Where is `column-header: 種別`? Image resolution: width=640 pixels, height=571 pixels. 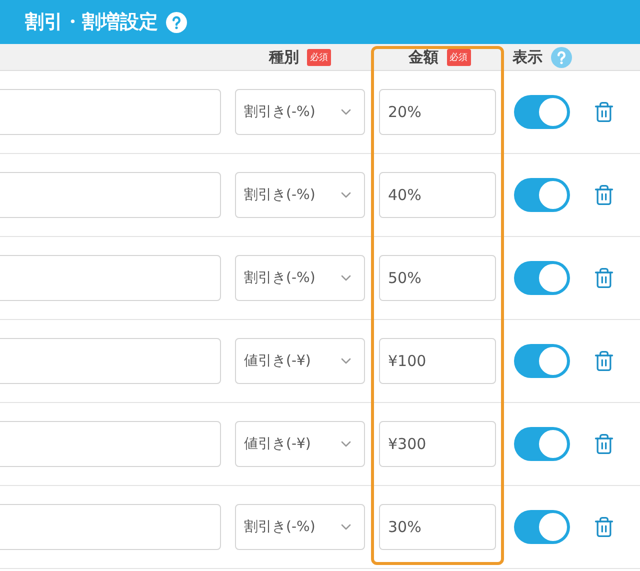
column-header: 種別 is located at coordinates (284, 57).